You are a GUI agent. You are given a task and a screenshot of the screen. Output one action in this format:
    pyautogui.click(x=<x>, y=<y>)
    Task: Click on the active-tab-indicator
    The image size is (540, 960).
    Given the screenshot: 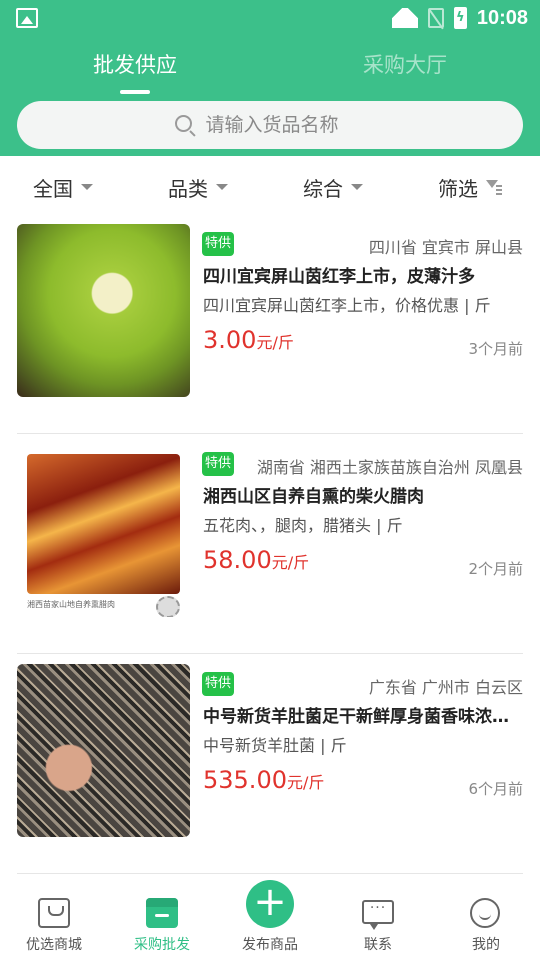 What is the action you would take?
    pyautogui.click(x=135, y=92)
    